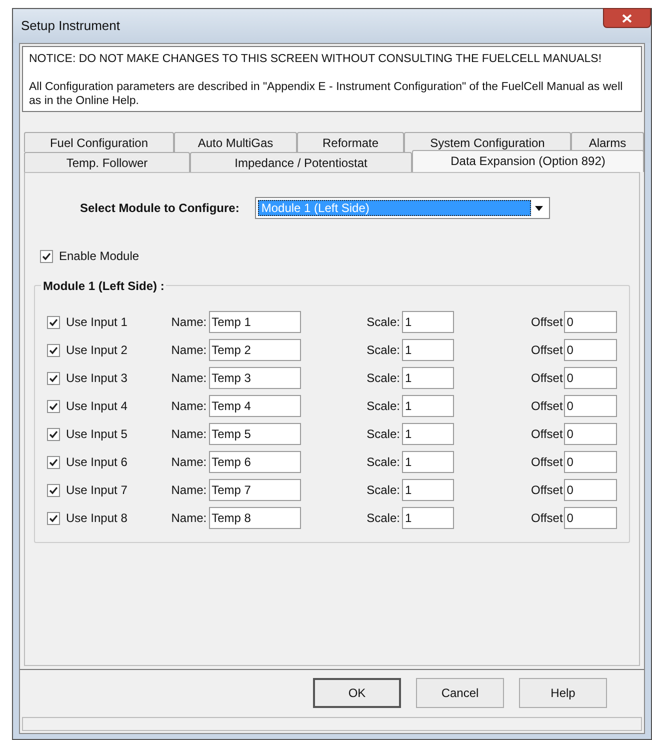 The image size is (652, 740). What do you see at coordinates (235, 142) in the screenshot?
I see `tab: Auto MultiGas` at bounding box center [235, 142].